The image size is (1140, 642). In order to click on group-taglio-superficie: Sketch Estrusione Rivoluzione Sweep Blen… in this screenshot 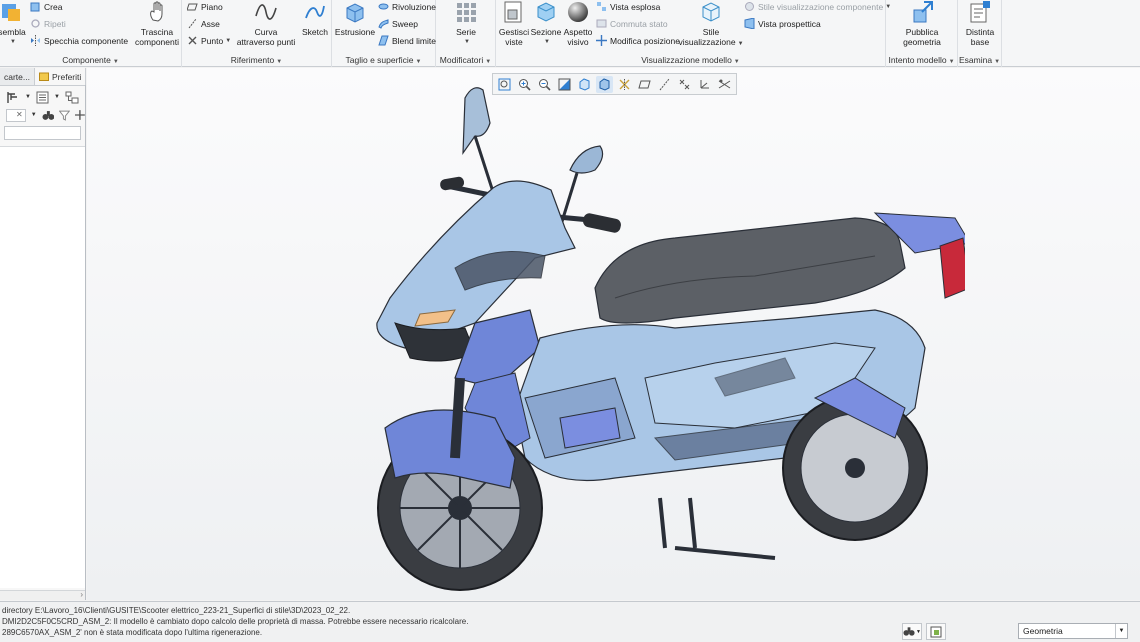, I will do `click(369, 33)`.